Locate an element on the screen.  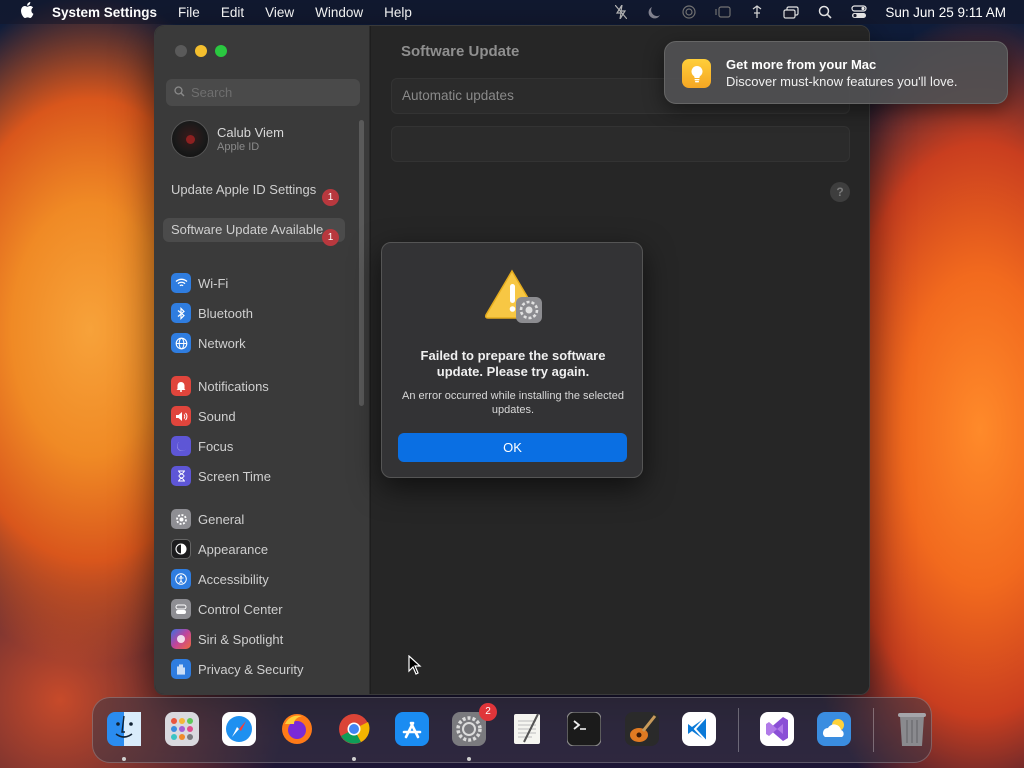
dock-badge: 2 is located at coordinates (488, 712).